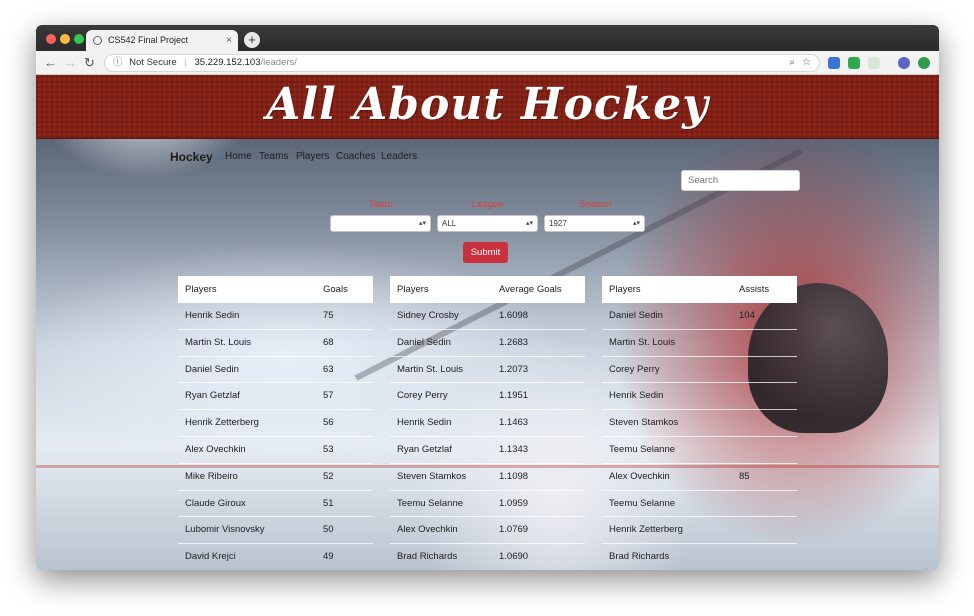 The image size is (974, 616). I want to click on season-filter-label: Season, so click(595, 204).